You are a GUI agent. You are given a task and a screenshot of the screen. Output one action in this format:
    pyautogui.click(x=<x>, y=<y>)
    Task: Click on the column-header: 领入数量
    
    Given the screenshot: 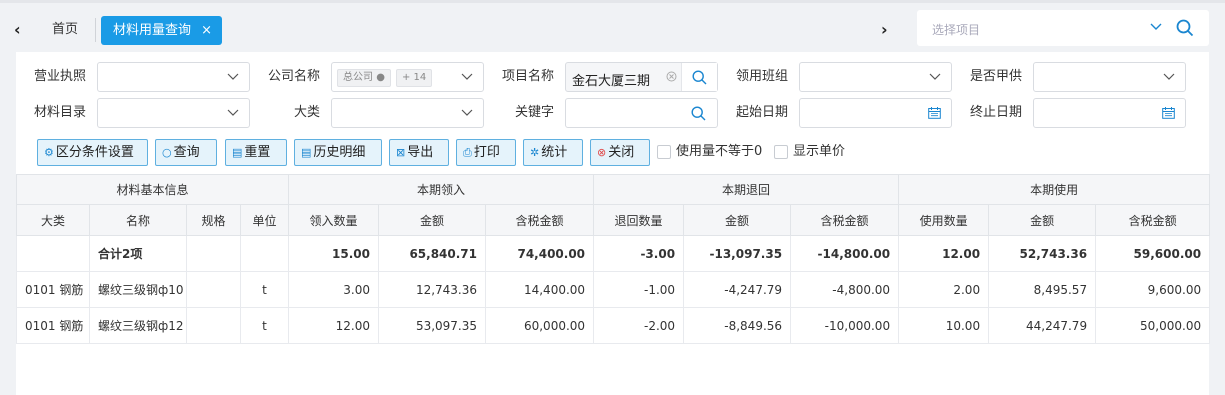 What is the action you would take?
    pyautogui.click(x=334, y=220)
    